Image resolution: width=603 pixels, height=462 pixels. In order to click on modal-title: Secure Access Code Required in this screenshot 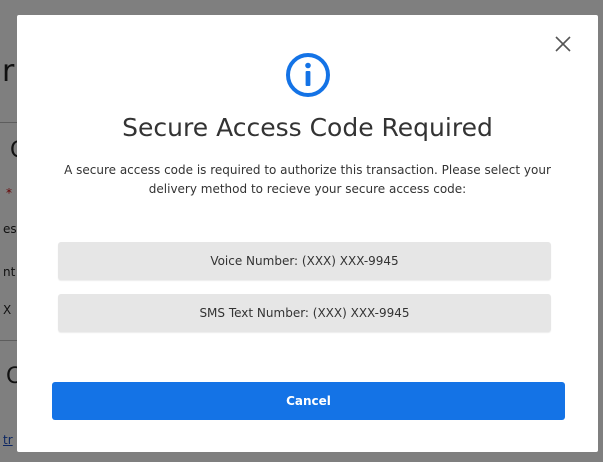, I will do `click(307, 127)`.